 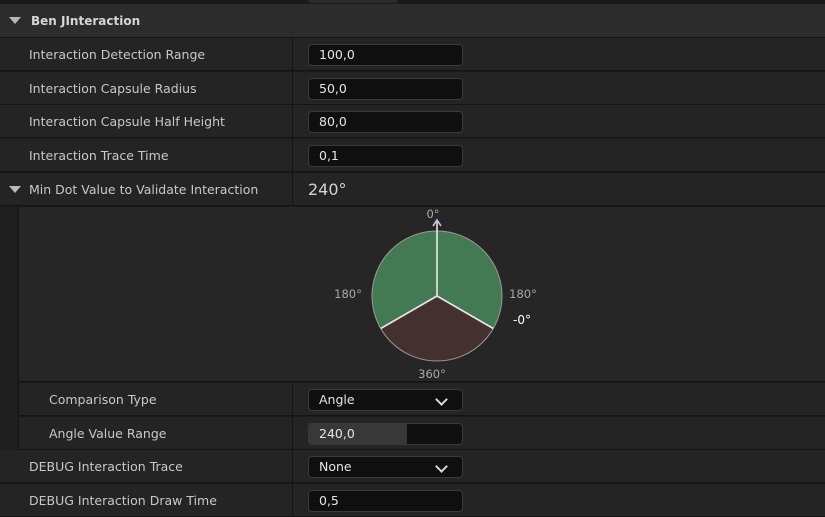 What do you see at coordinates (337, 399) in the screenshot?
I see `comparison-type-value: Angle` at bounding box center [337, 399].